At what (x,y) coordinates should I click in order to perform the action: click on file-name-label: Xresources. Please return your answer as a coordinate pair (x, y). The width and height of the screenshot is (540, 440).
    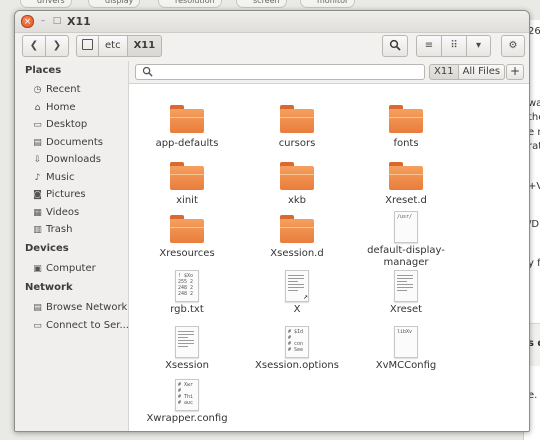
    Looking at the image, I should click on (187, 253).